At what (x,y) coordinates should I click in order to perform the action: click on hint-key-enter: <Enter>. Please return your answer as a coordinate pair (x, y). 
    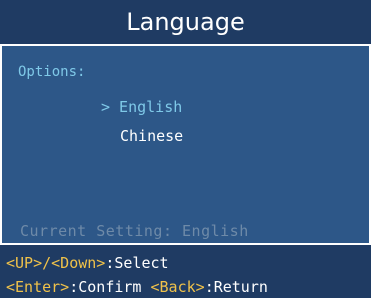
    Looking at the image, I should click on (38, 287).